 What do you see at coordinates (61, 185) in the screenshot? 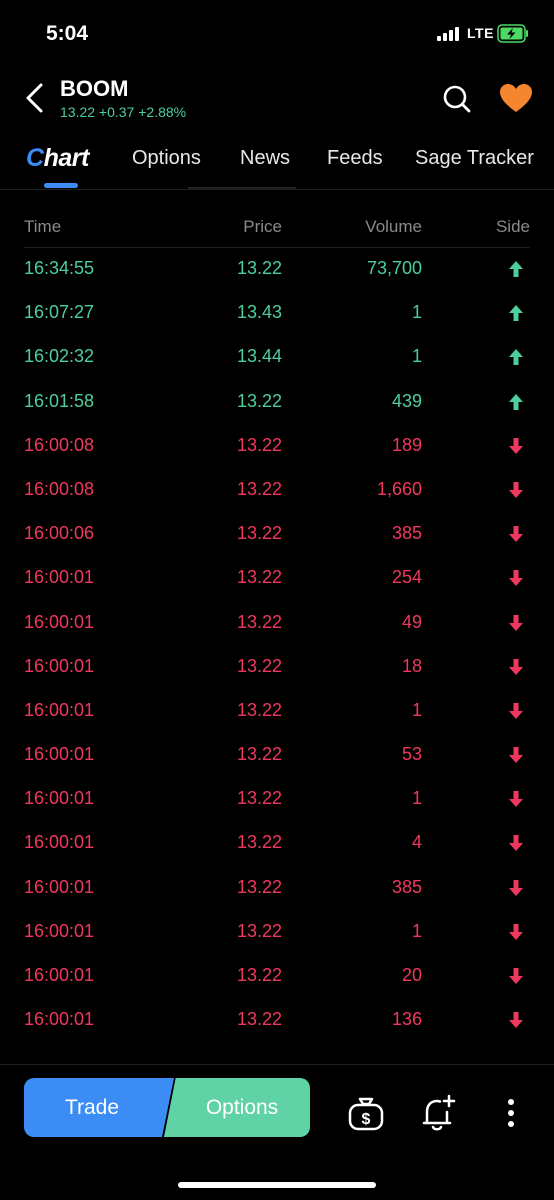
I see `tab-active-indicator` at bounding box center [61, 185].